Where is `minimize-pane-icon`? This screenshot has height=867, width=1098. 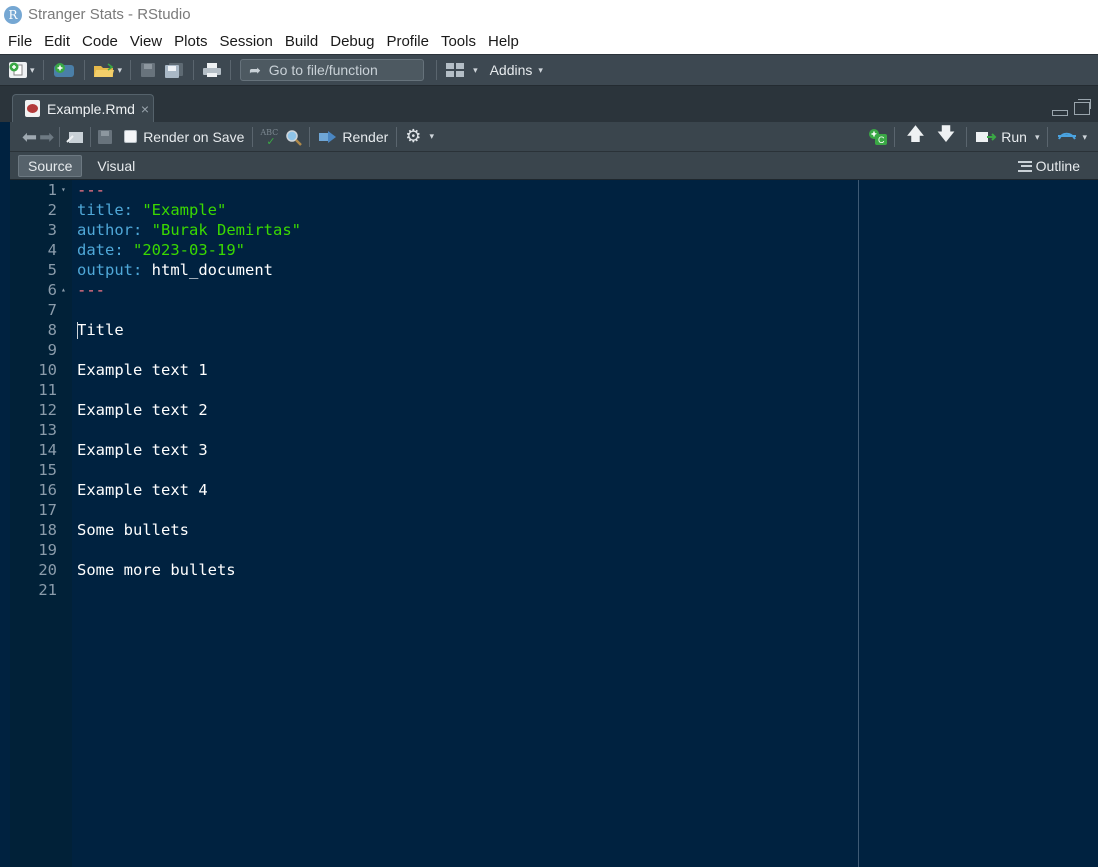 minimize-pane-icon is located at coordinates (1060, 113).